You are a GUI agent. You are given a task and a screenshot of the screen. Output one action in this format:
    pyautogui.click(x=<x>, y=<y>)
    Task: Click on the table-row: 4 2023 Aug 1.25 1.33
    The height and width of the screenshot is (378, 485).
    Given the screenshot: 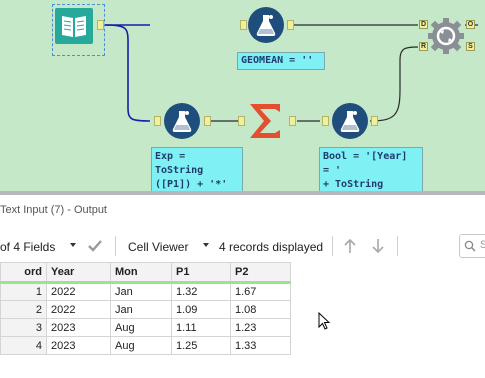 What is the action you would take?
    pyautogui.click(x=145, y=345)
    